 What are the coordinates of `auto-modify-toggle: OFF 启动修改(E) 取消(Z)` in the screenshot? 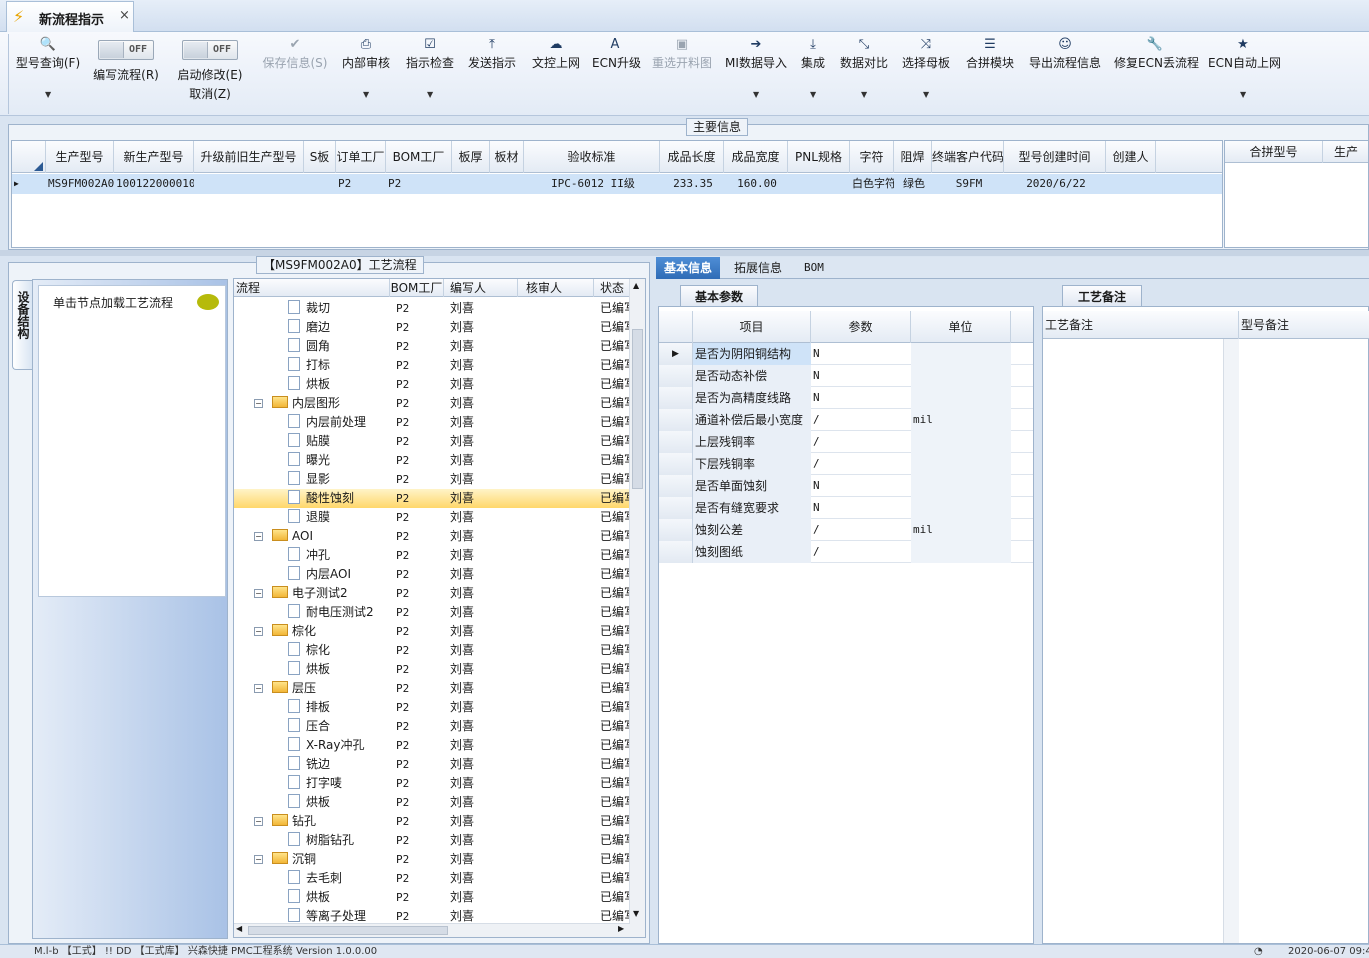 It's located at (210, 72).